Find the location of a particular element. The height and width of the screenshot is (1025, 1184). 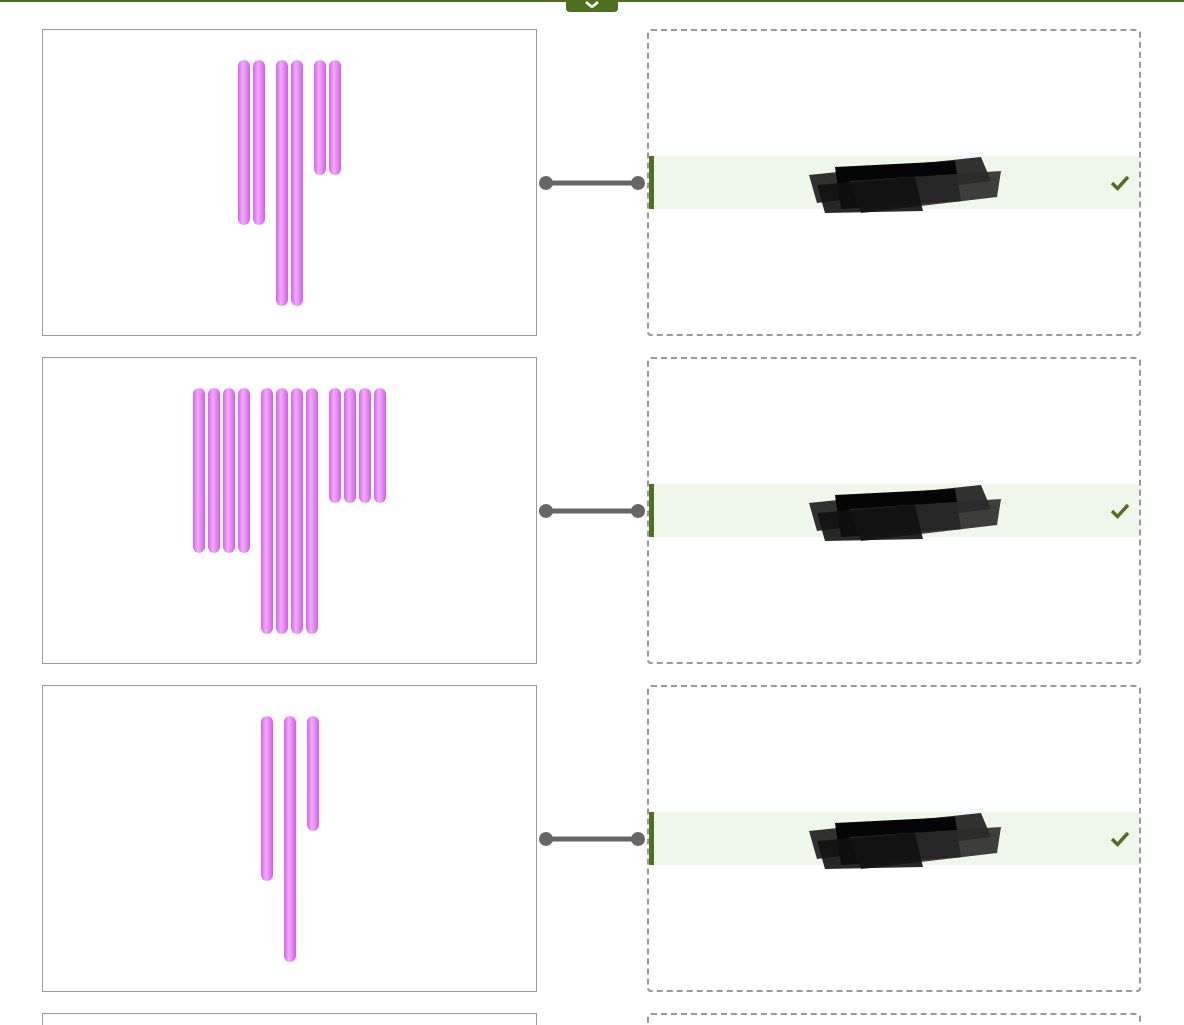

chevron-down-icon is located at coordinates (592, 4).